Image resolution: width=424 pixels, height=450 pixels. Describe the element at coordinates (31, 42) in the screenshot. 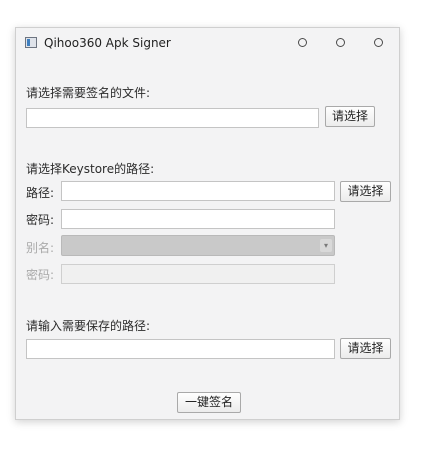

I see `app-icon` at that location.